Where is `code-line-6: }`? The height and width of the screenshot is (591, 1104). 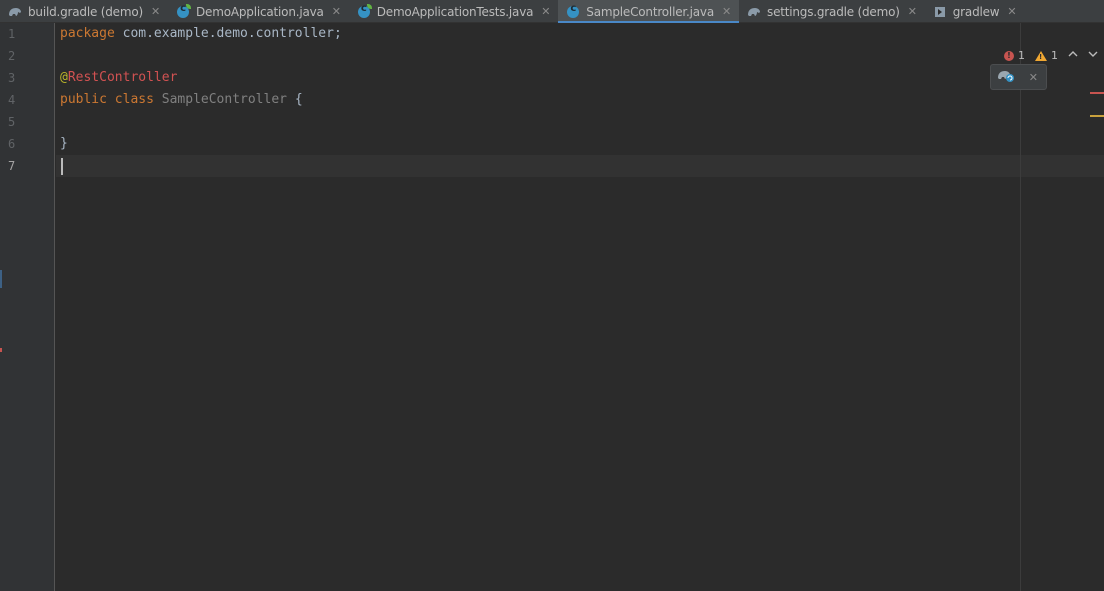
code-line-6: } is located at coordinates (64, 144).